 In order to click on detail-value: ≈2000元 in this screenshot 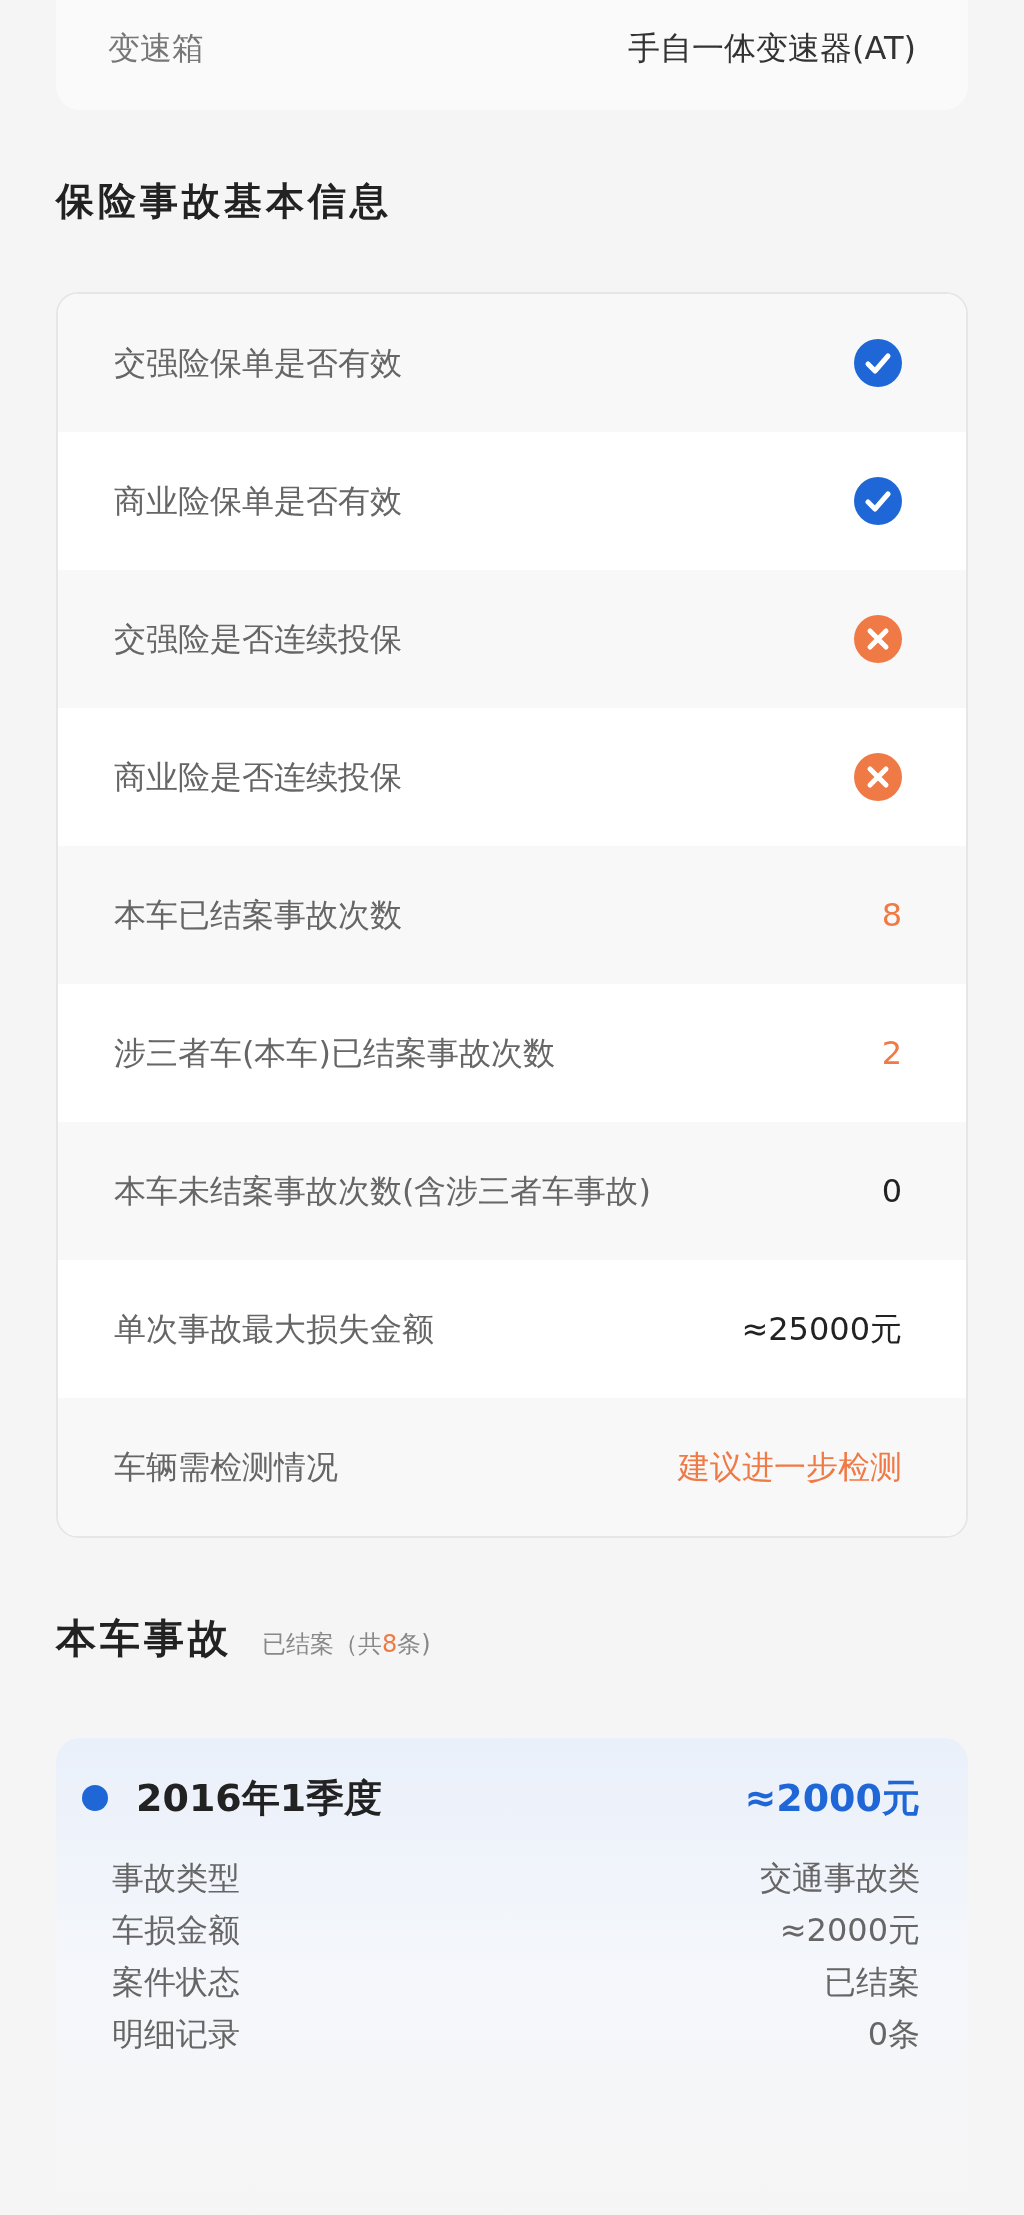, I will do `click(849, 1930)`.